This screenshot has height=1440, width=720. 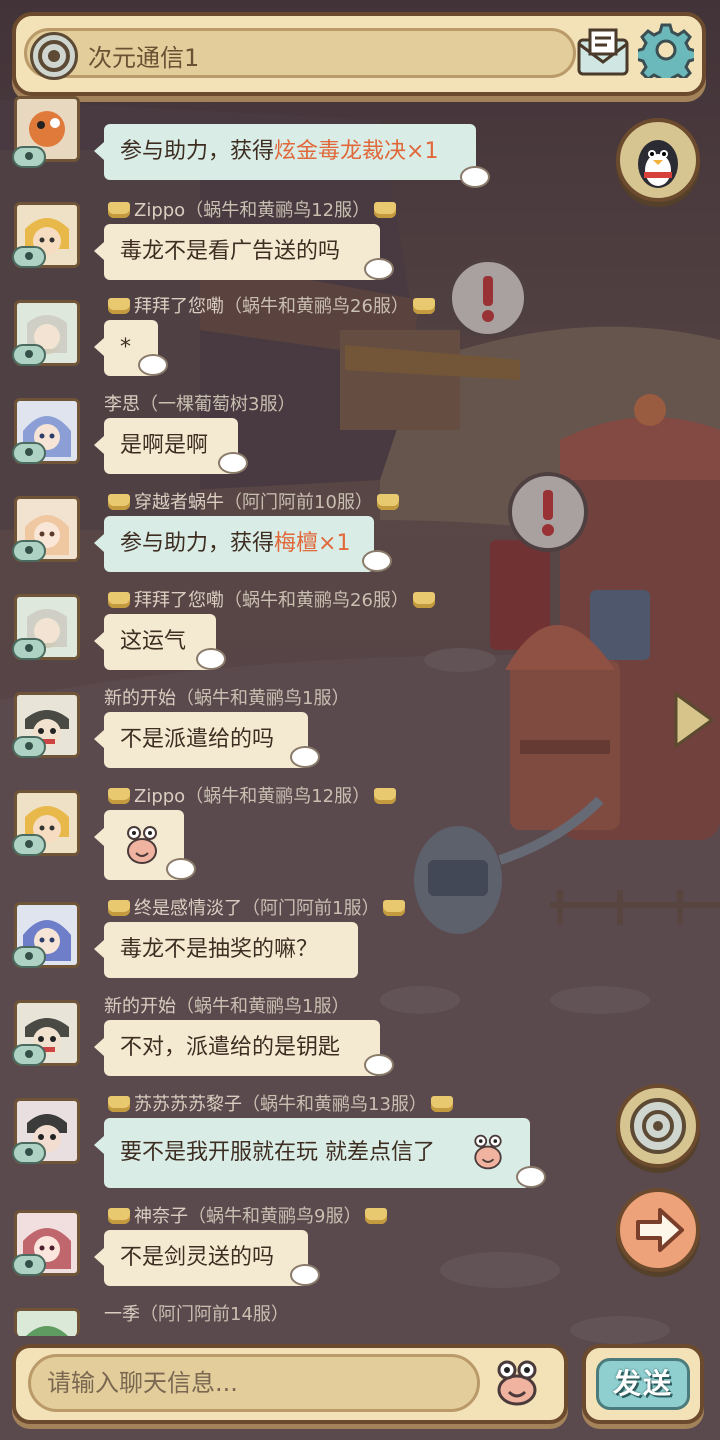 What do you see at coordinates (47, 1322) in the screenshot?
I see `avatar` at bounding box center [47, 1322].